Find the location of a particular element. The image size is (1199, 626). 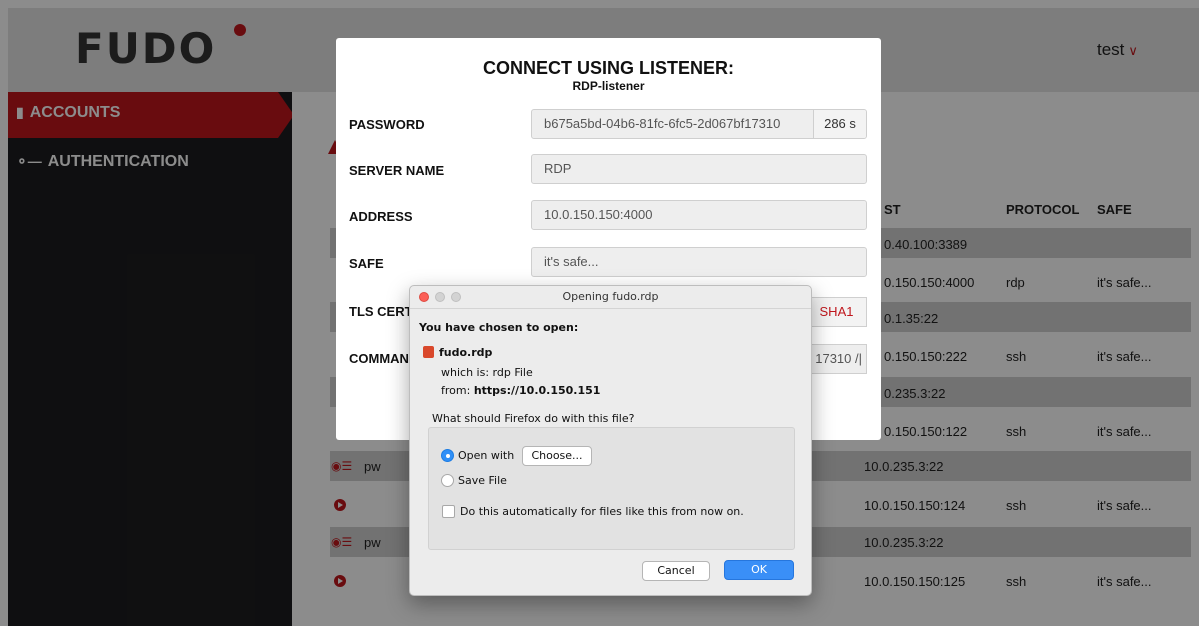

cancel-button: Cancel is located at coordinates (676, 571).